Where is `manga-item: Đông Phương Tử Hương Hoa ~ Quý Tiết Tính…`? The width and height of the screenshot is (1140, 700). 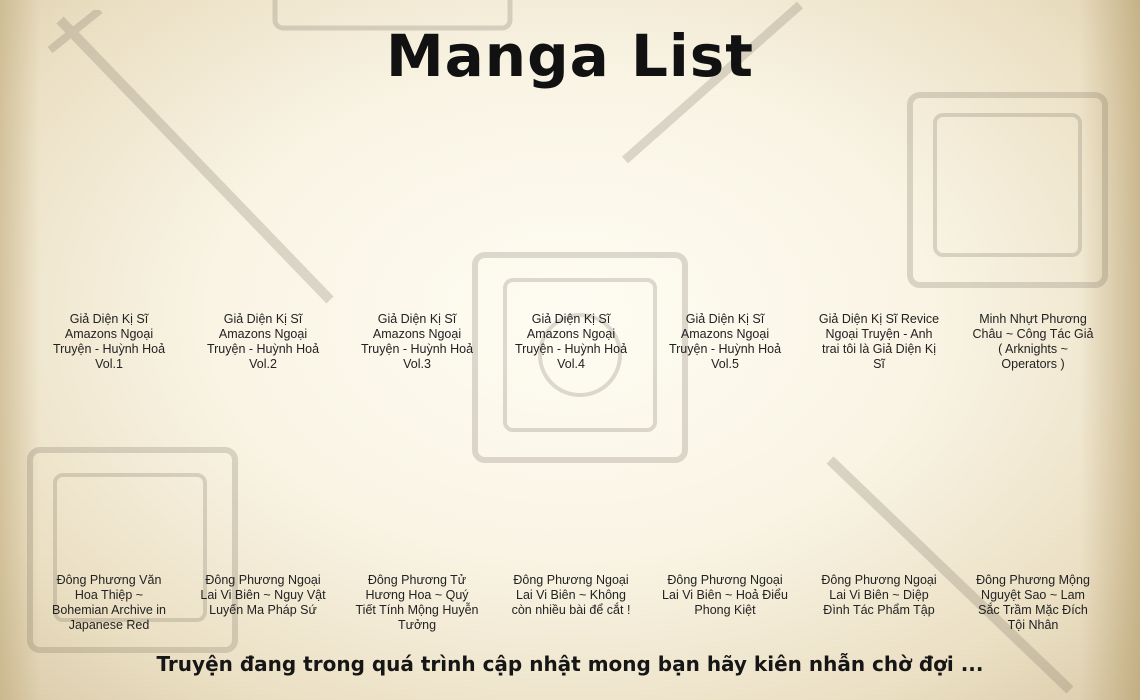
manga-item: Đông Phương Tử Hương Hoa ~ Quý Tiết Tính… is located at coordinates (417, 603).